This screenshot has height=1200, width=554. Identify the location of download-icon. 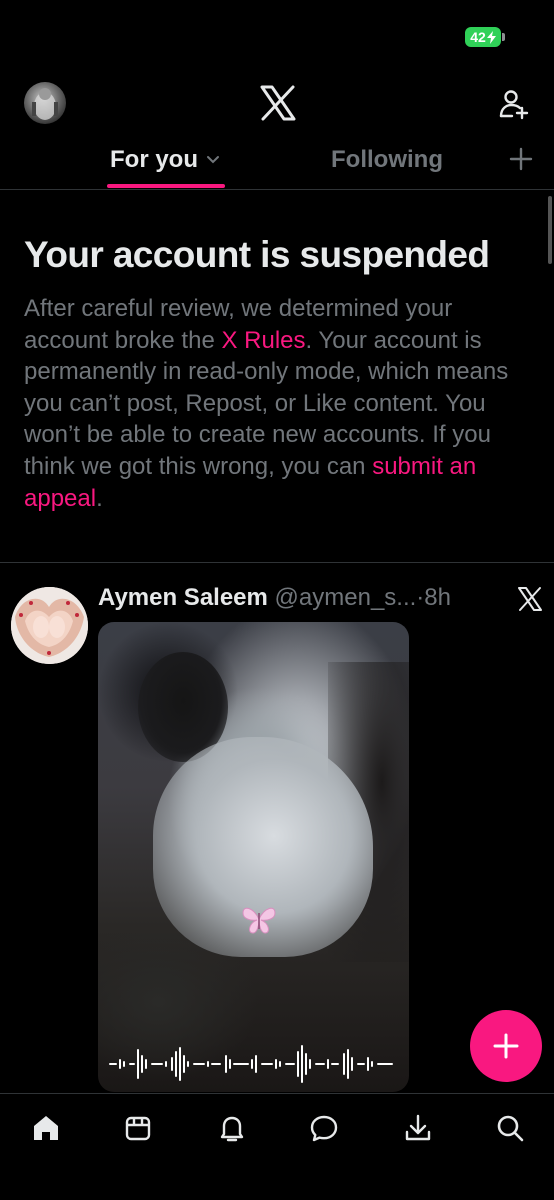
(418, 1128).